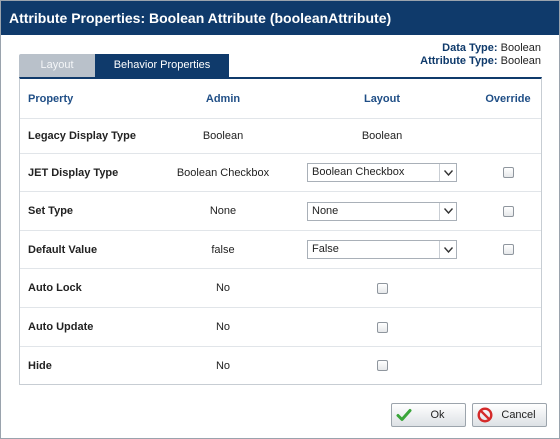 The width and height of the screenshot is (560, 439). I want to click on default-value-override-checkbox, so click(508, 249).